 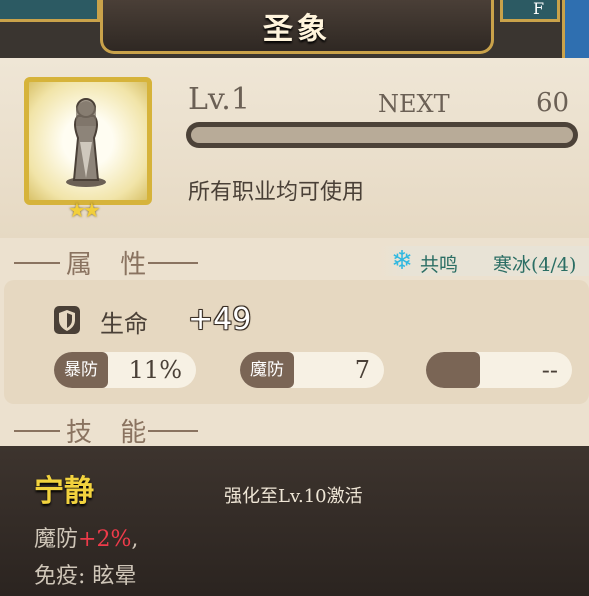 I want to click on skill-heading: 技 能, so click(x=111, y=433).